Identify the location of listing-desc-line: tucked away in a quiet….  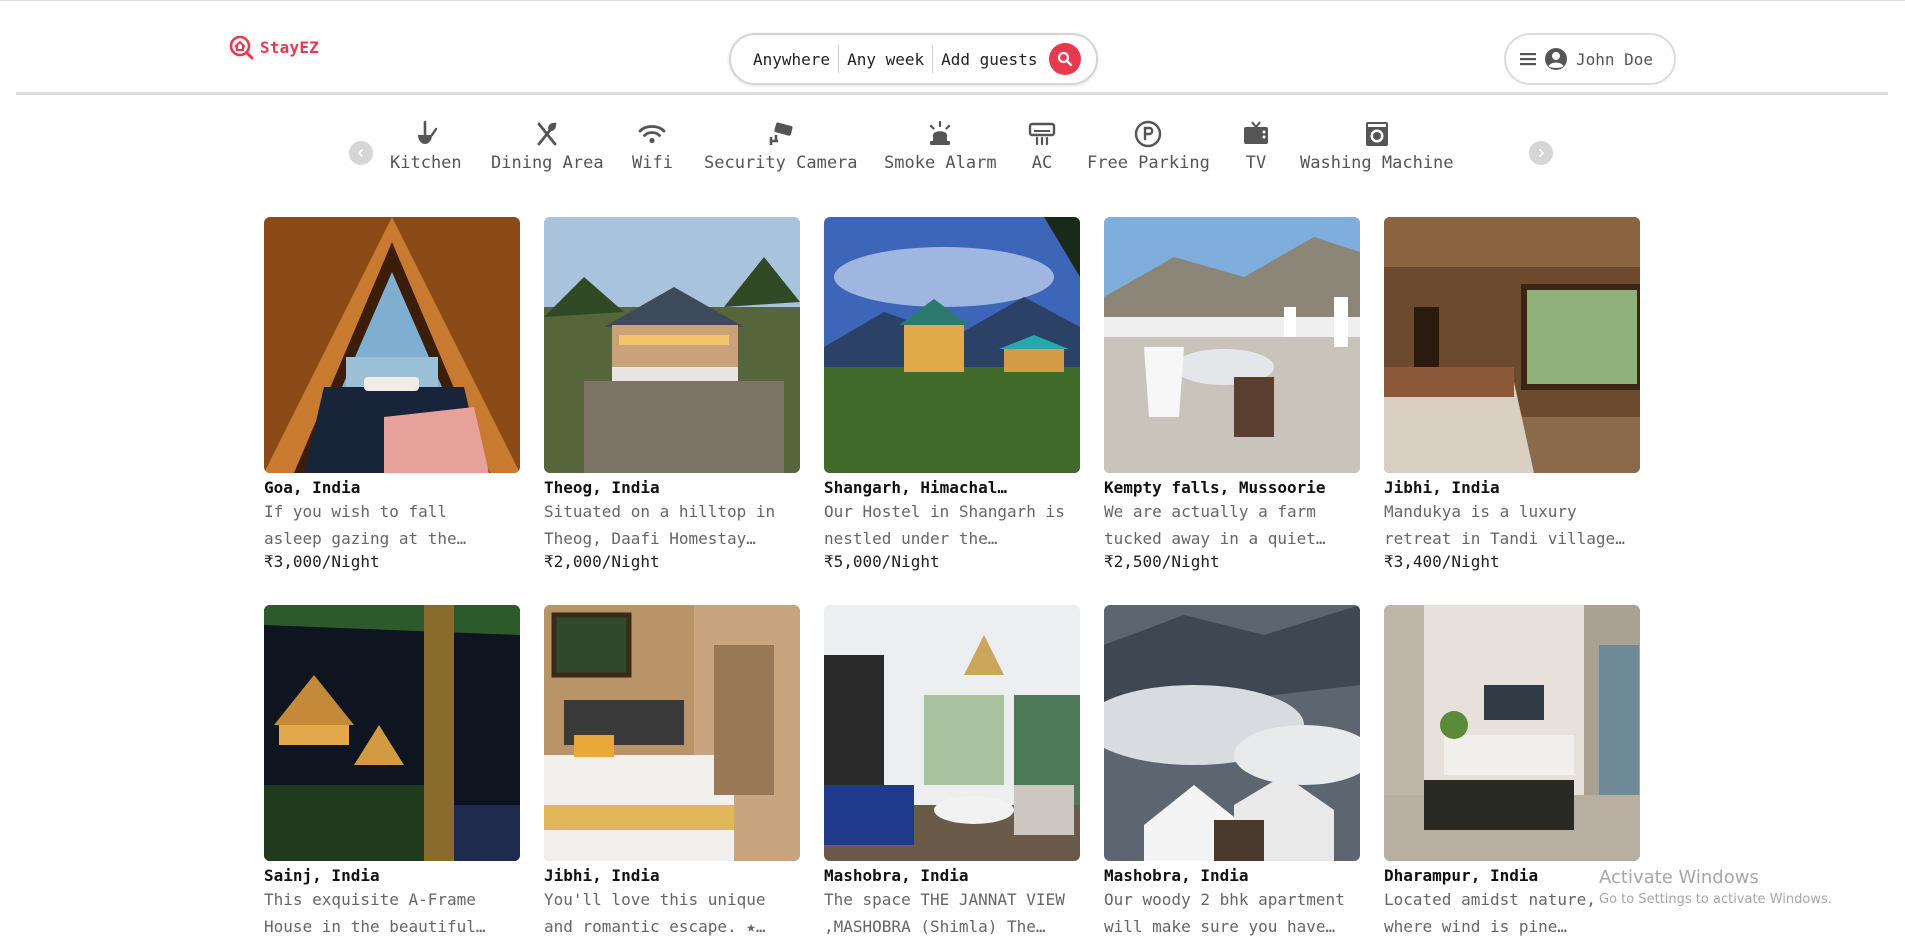
(1215, 538).